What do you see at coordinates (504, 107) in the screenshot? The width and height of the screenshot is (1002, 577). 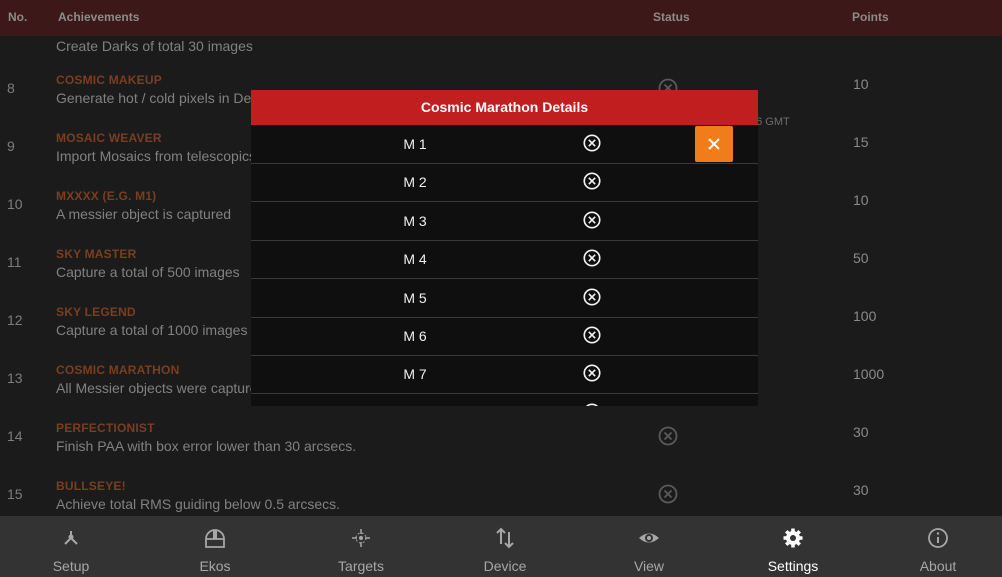 I see `dialog-title: Cosmic Marathon Details` at bounding box center [504, 107].